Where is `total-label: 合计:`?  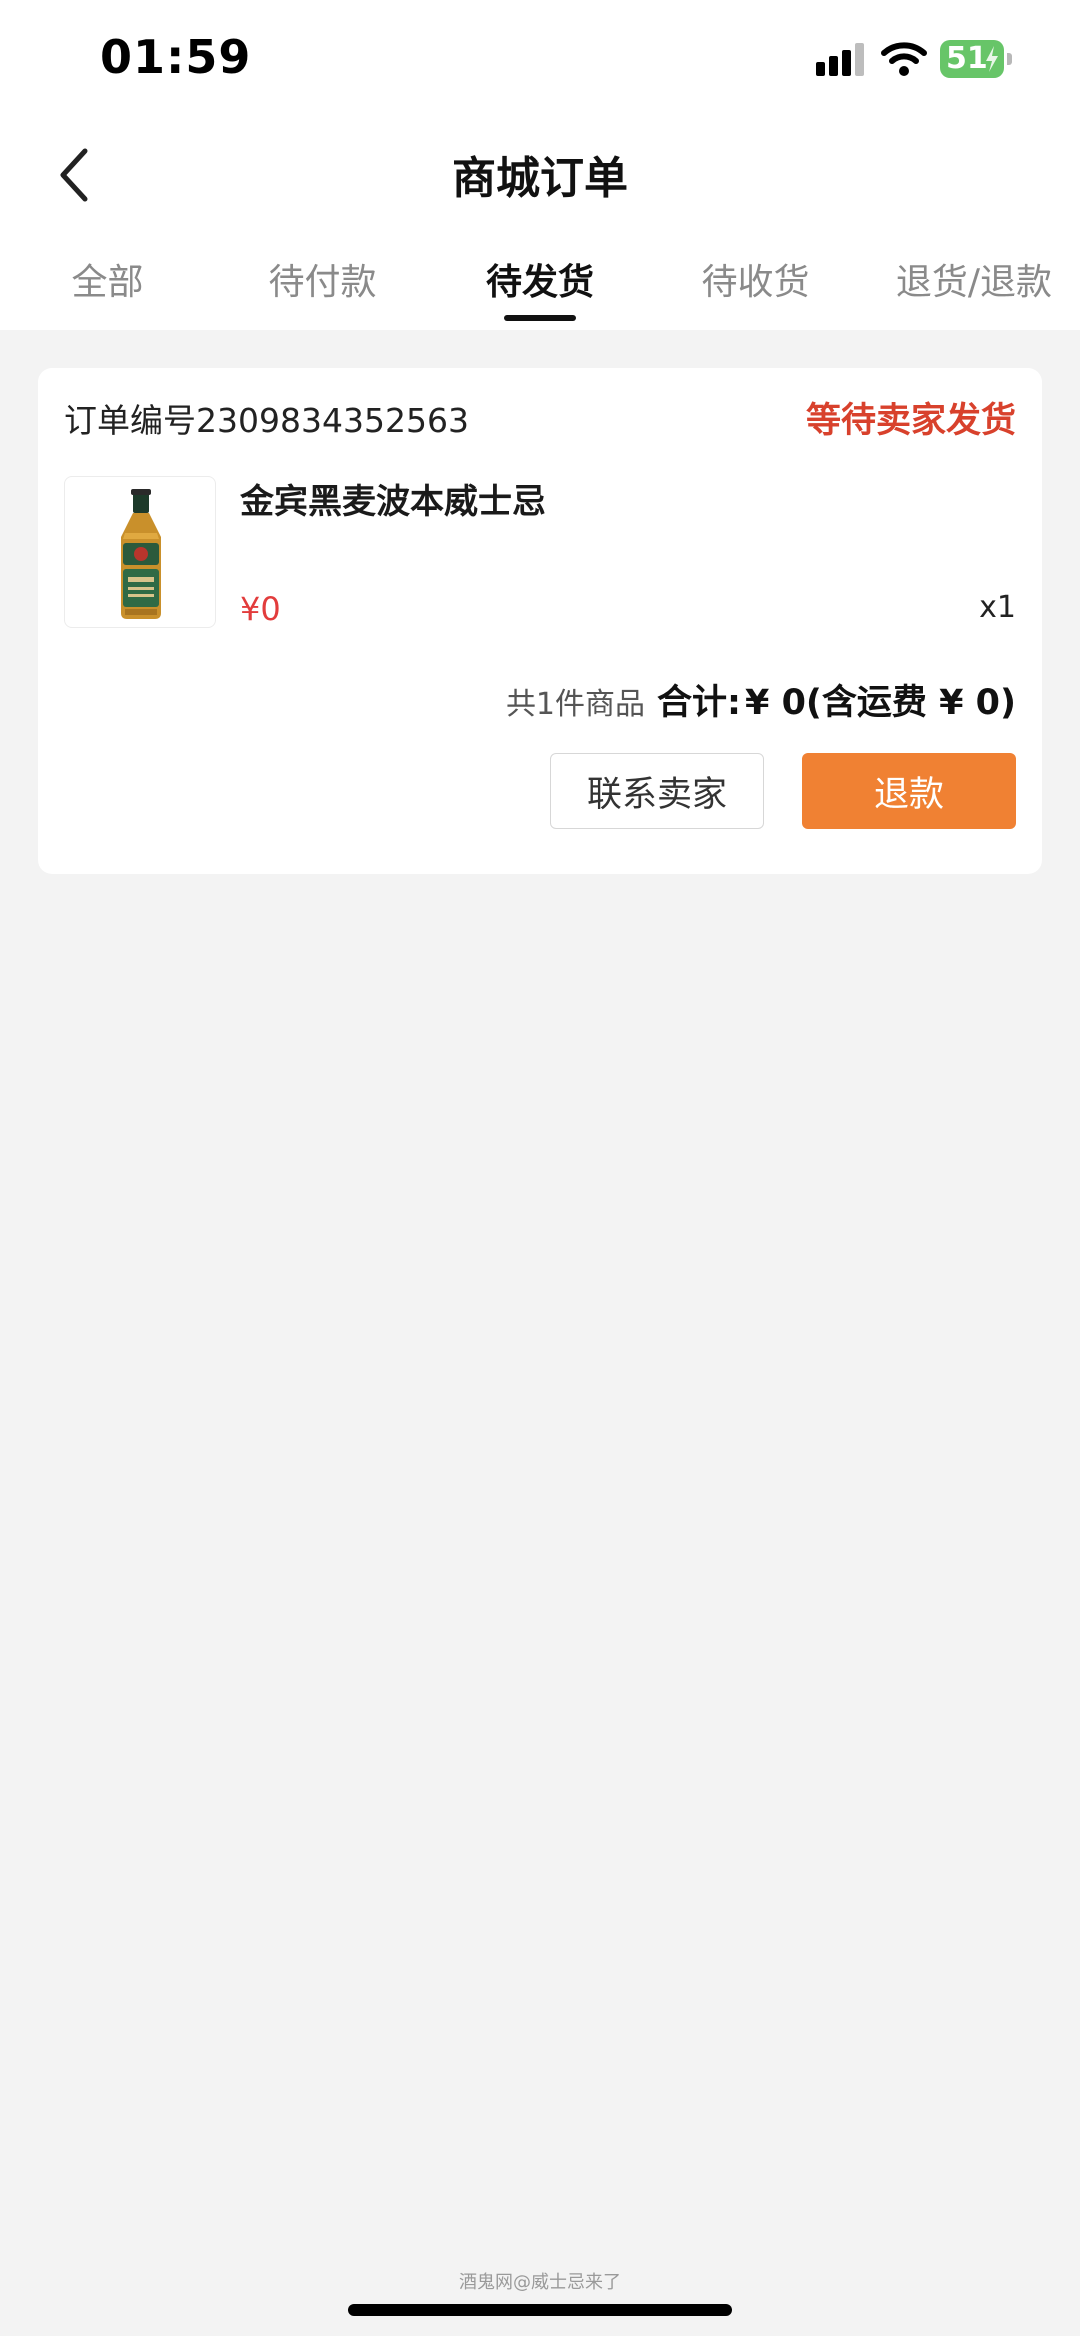
total-label: 合计: is located at coordinates (699, 703).